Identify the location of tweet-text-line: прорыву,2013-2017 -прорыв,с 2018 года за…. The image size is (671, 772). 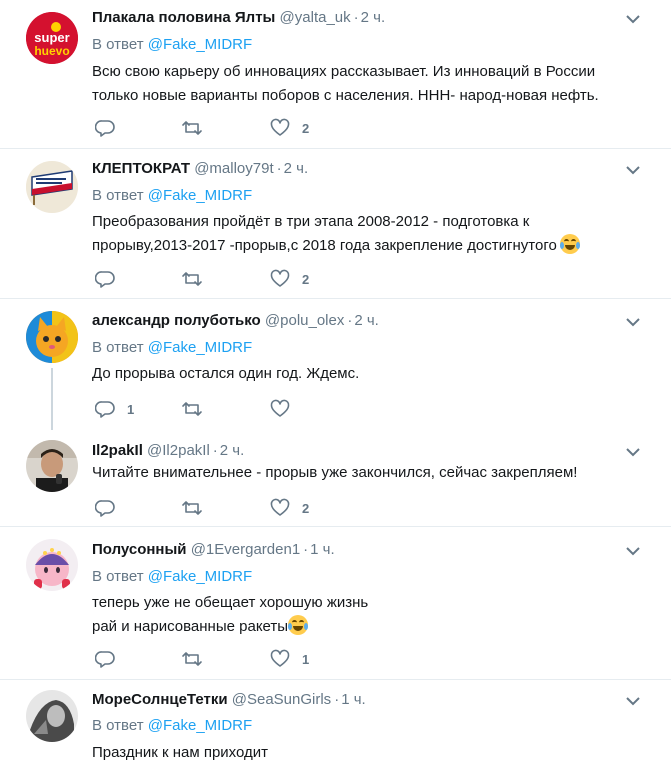
(372, 246).